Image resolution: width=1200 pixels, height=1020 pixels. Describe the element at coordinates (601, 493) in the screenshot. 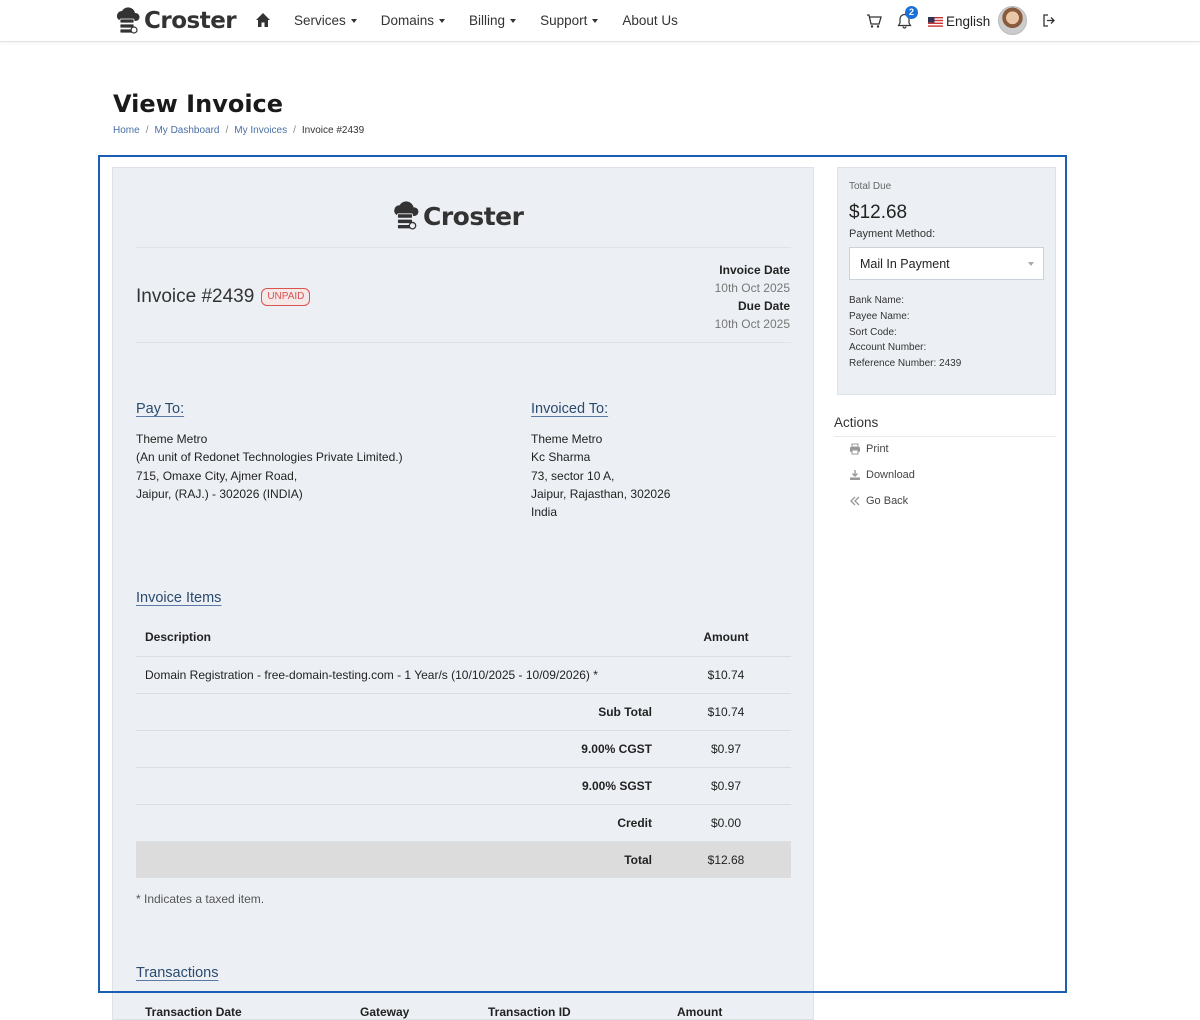

I see `address-line: Jaipur, Rajasthan, 302026` at that location.